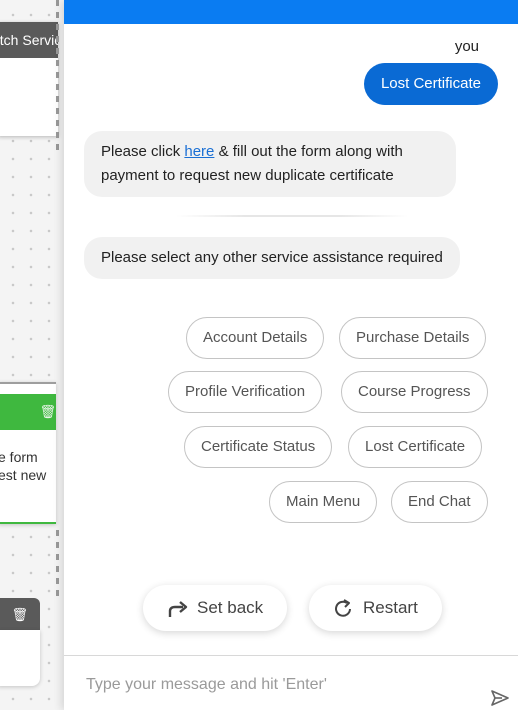 The height and width of the screenshot is (710, 518). Describe the element at coordinates (466, 46) in the screenshot. I see `sender-label: you` at that location.